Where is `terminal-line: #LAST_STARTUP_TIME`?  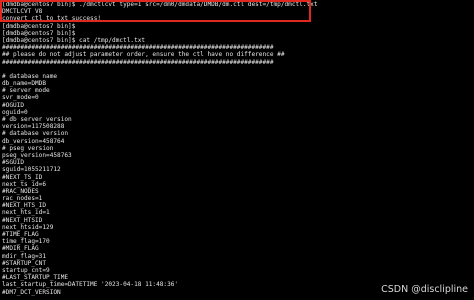
terminal-line: #LAST_STARTUP_TIME is located at coordinates (35, 278).